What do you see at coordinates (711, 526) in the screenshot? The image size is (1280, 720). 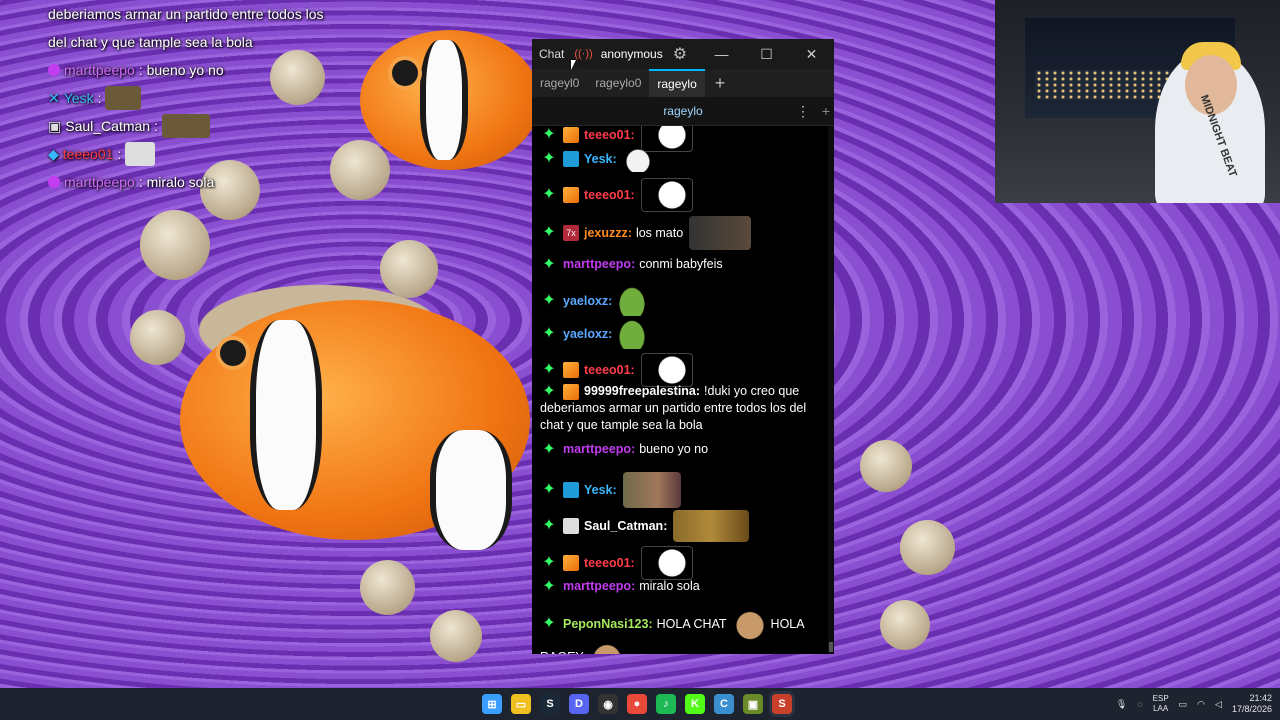 I see `minions-emote-icon` at bounding box center [711, 526].